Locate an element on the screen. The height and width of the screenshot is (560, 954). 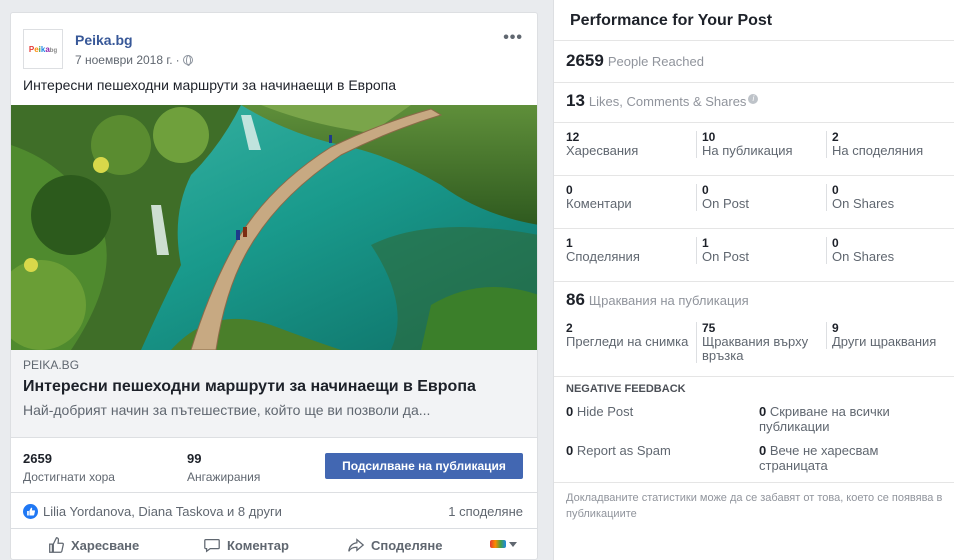
more-options-icon: ••• is located at coordinates (513, 38).